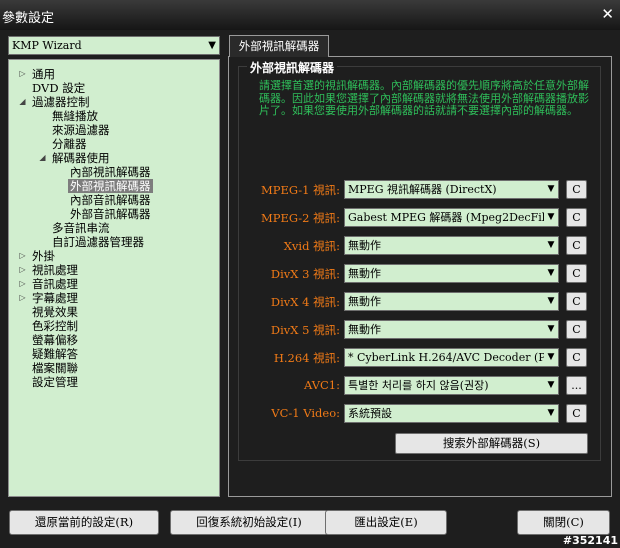  What do you see at coordinates (55, 340) in the screenshot?
I see `tree-item-screen-offset: 螢幕偏移` at bounding box center [55, 340].